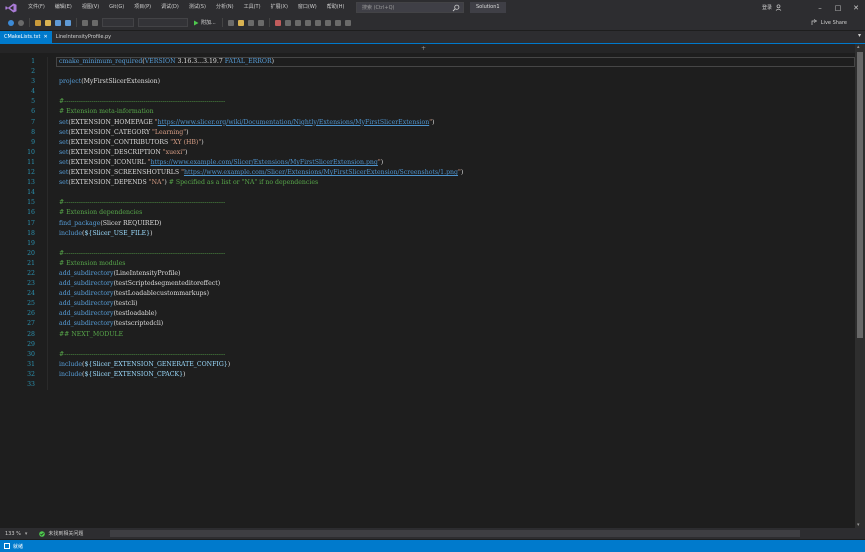 This screenshot has width=865, height=552. What do you see at coordinates (86, 294) in the screenshot?
I see `code-token: add_subdirectory` at bounding box center [86, 294].